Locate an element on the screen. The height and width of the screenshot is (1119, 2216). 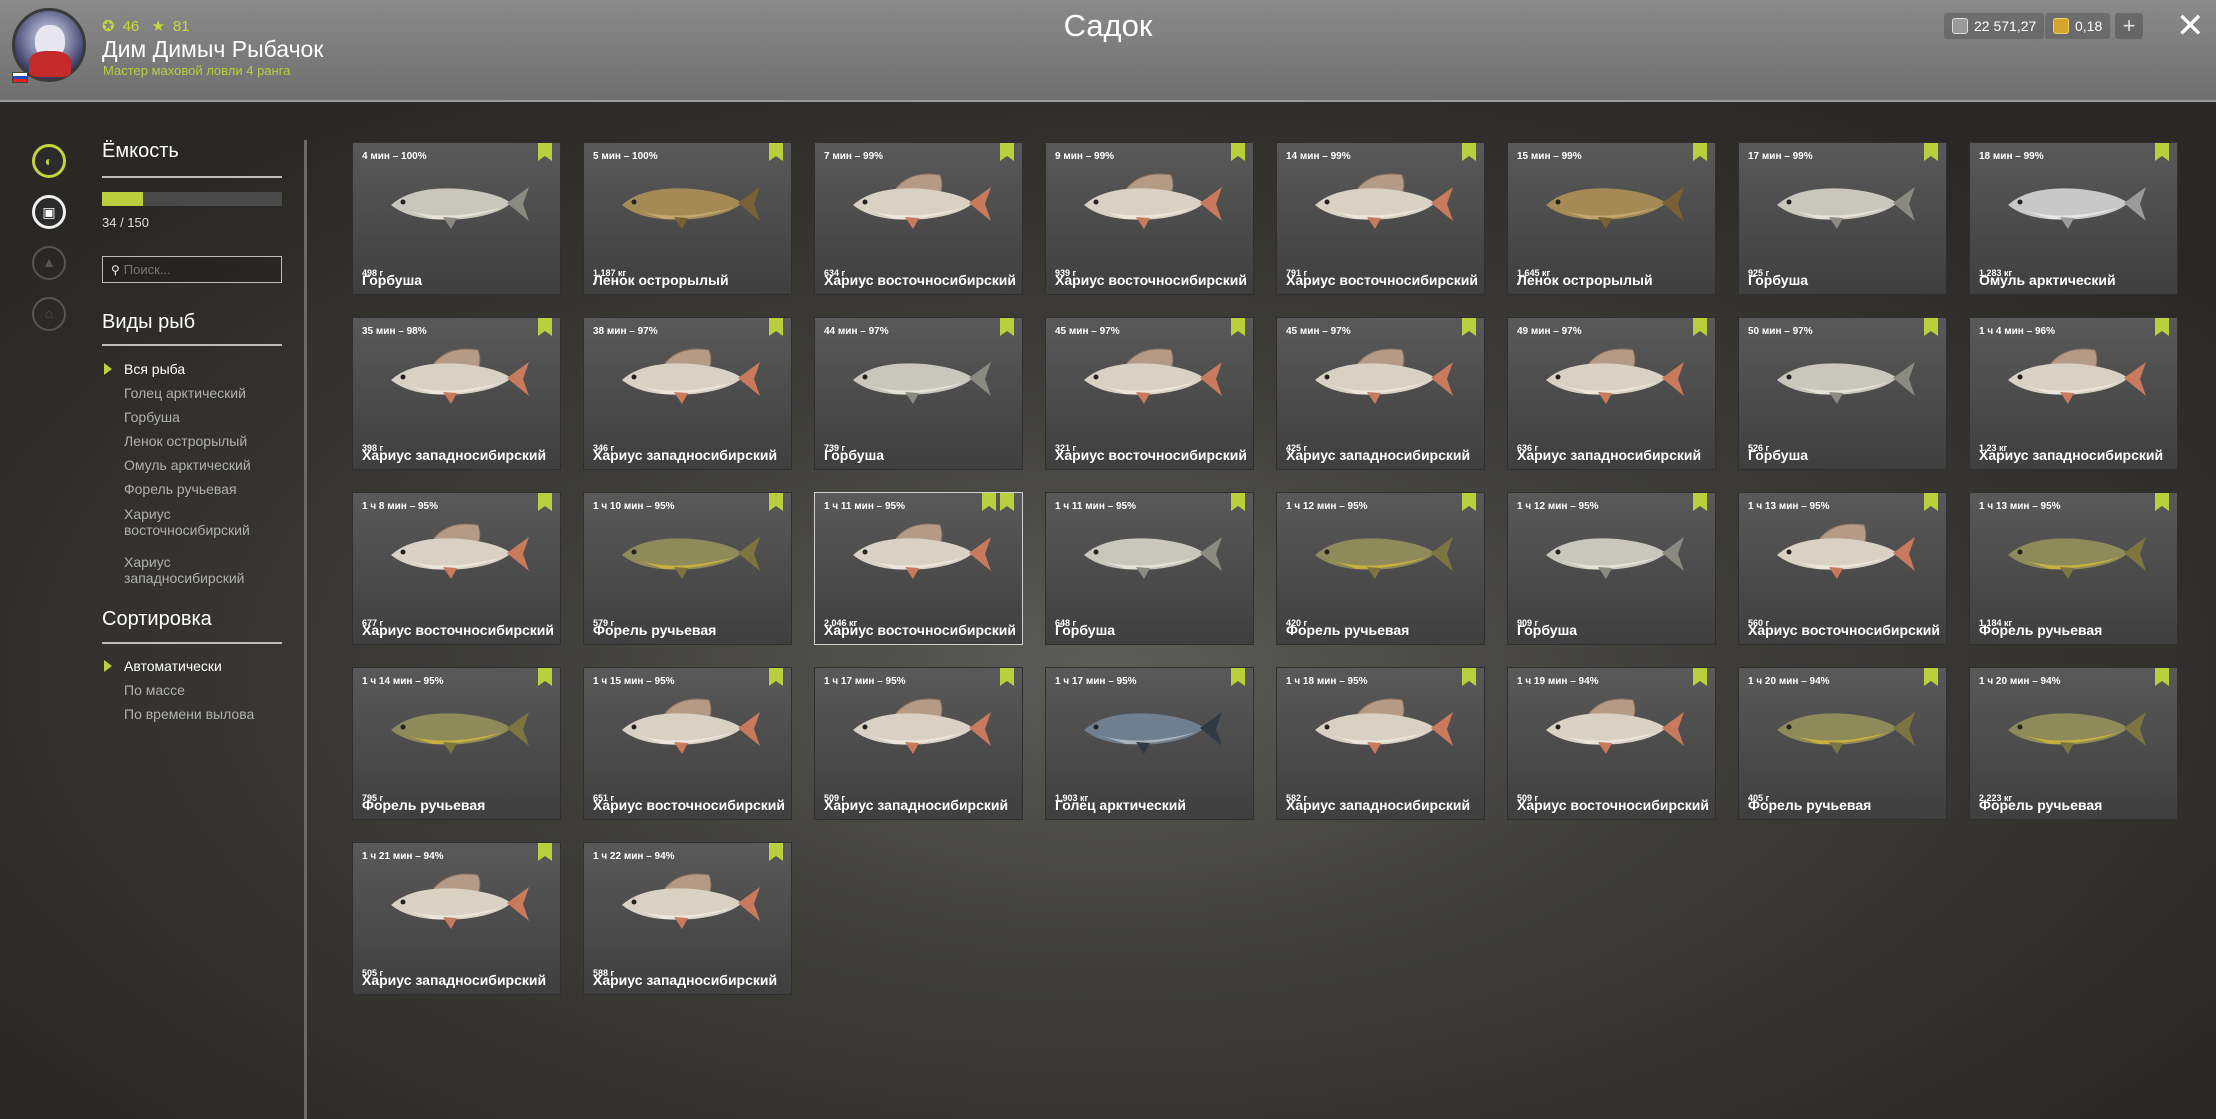
species-filter-item: Омуль арктический is located at coordinates (209, 465).